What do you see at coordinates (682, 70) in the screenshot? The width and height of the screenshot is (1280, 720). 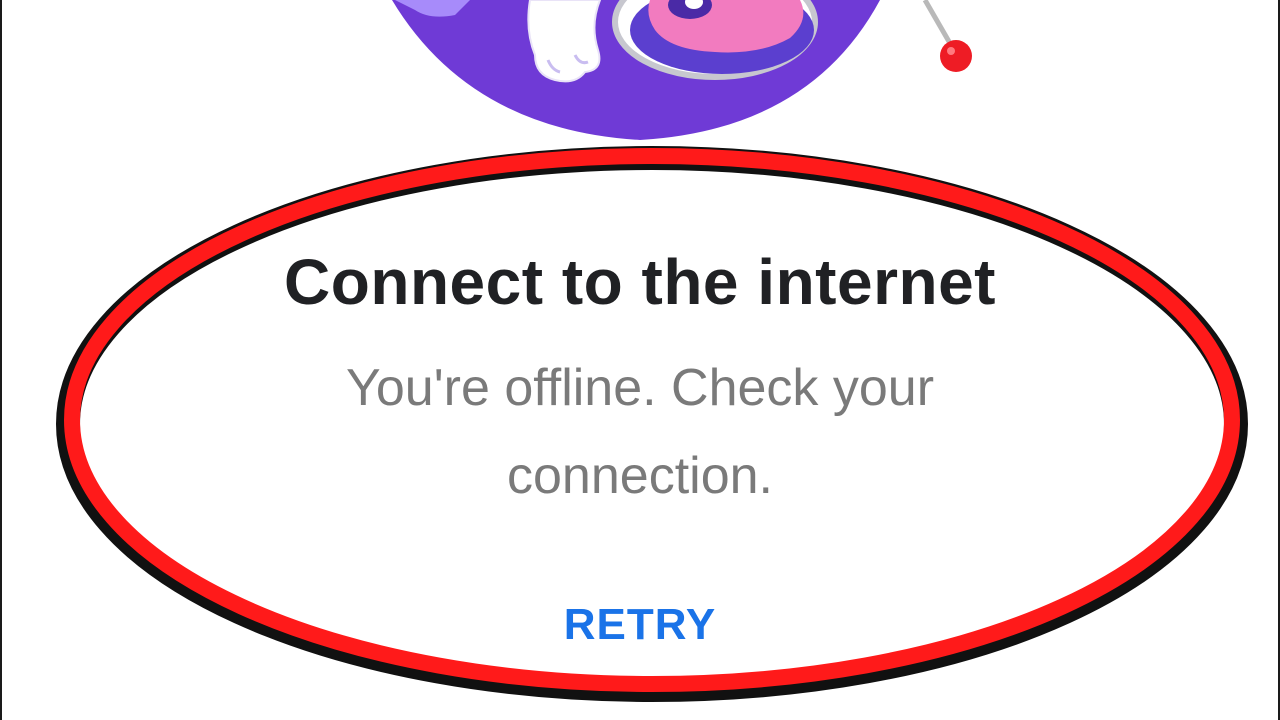 I see `offline-mascot-illustration-icon` at bounding box center [682, 70].